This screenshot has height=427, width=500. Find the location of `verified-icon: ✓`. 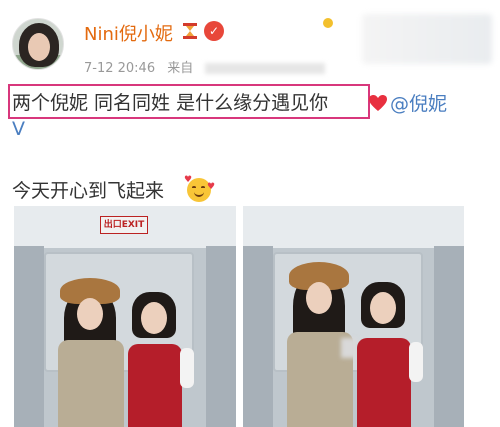

verified-icon: ✓ is located at coordinates (214, 31).